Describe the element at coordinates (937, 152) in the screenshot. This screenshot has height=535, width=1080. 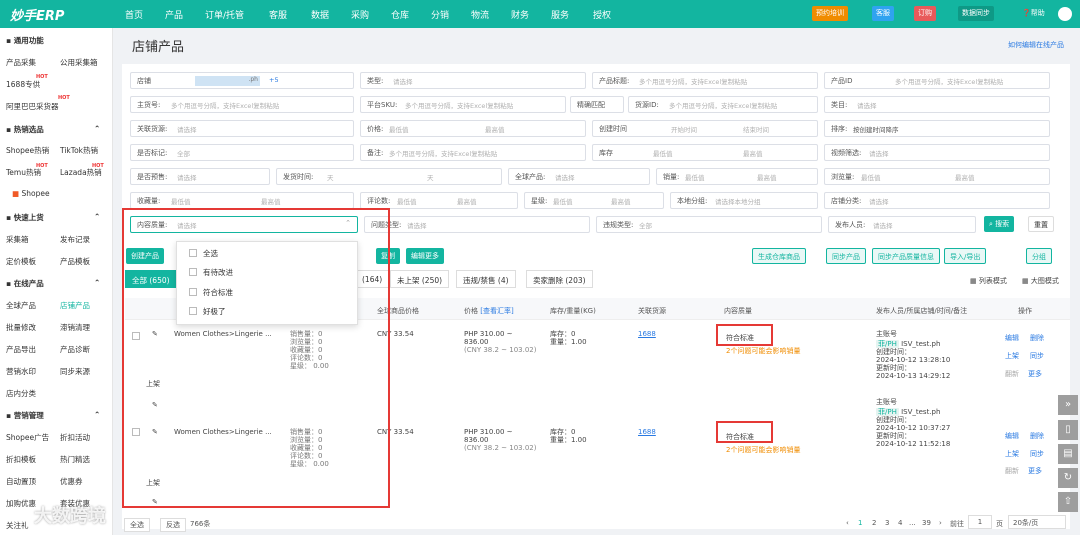
I see `video-filter-select: 视频筛选: 请选择` at that location.